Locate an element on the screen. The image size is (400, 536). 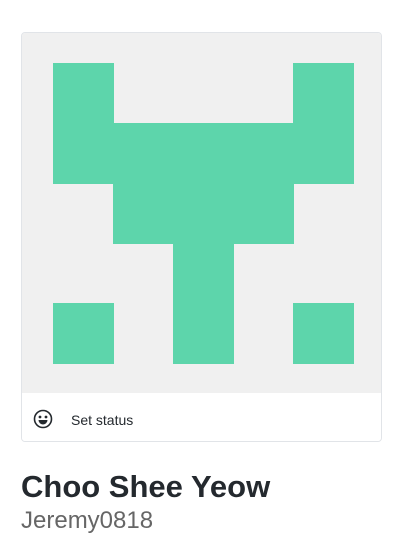
profile-fullname: Choo Shee Yeow is located at coordinates (146, 486).